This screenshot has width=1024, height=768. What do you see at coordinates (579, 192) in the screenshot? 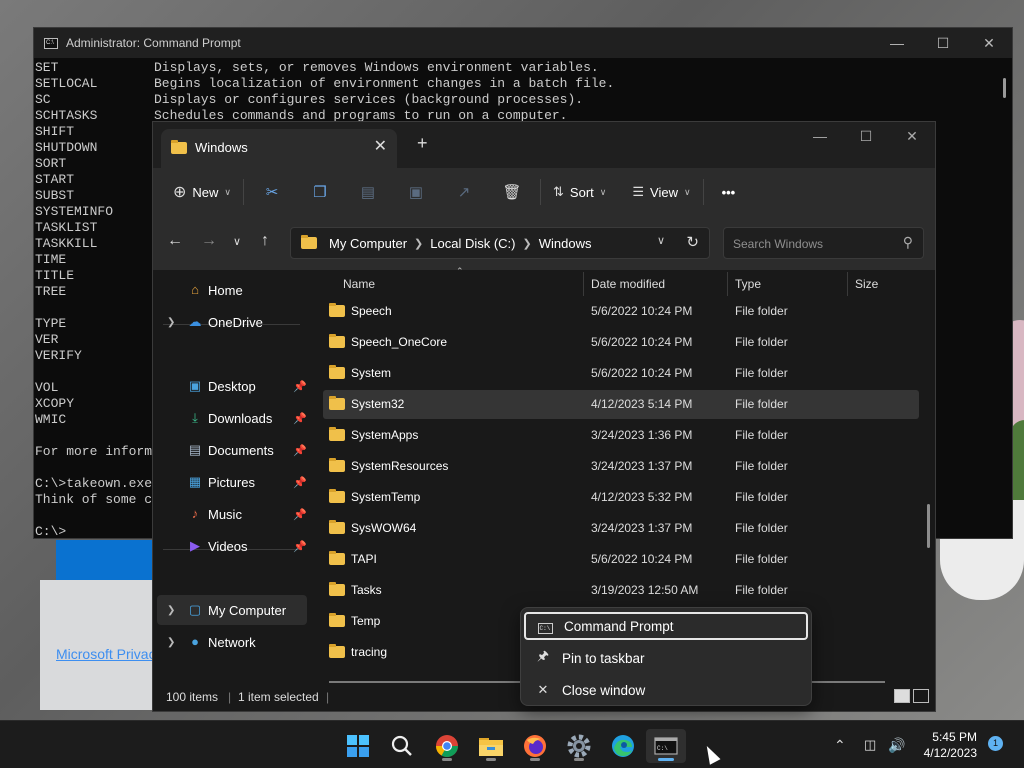
I see `sort-button: ⇅ Sort ∨` at bounding box center [579, 192].